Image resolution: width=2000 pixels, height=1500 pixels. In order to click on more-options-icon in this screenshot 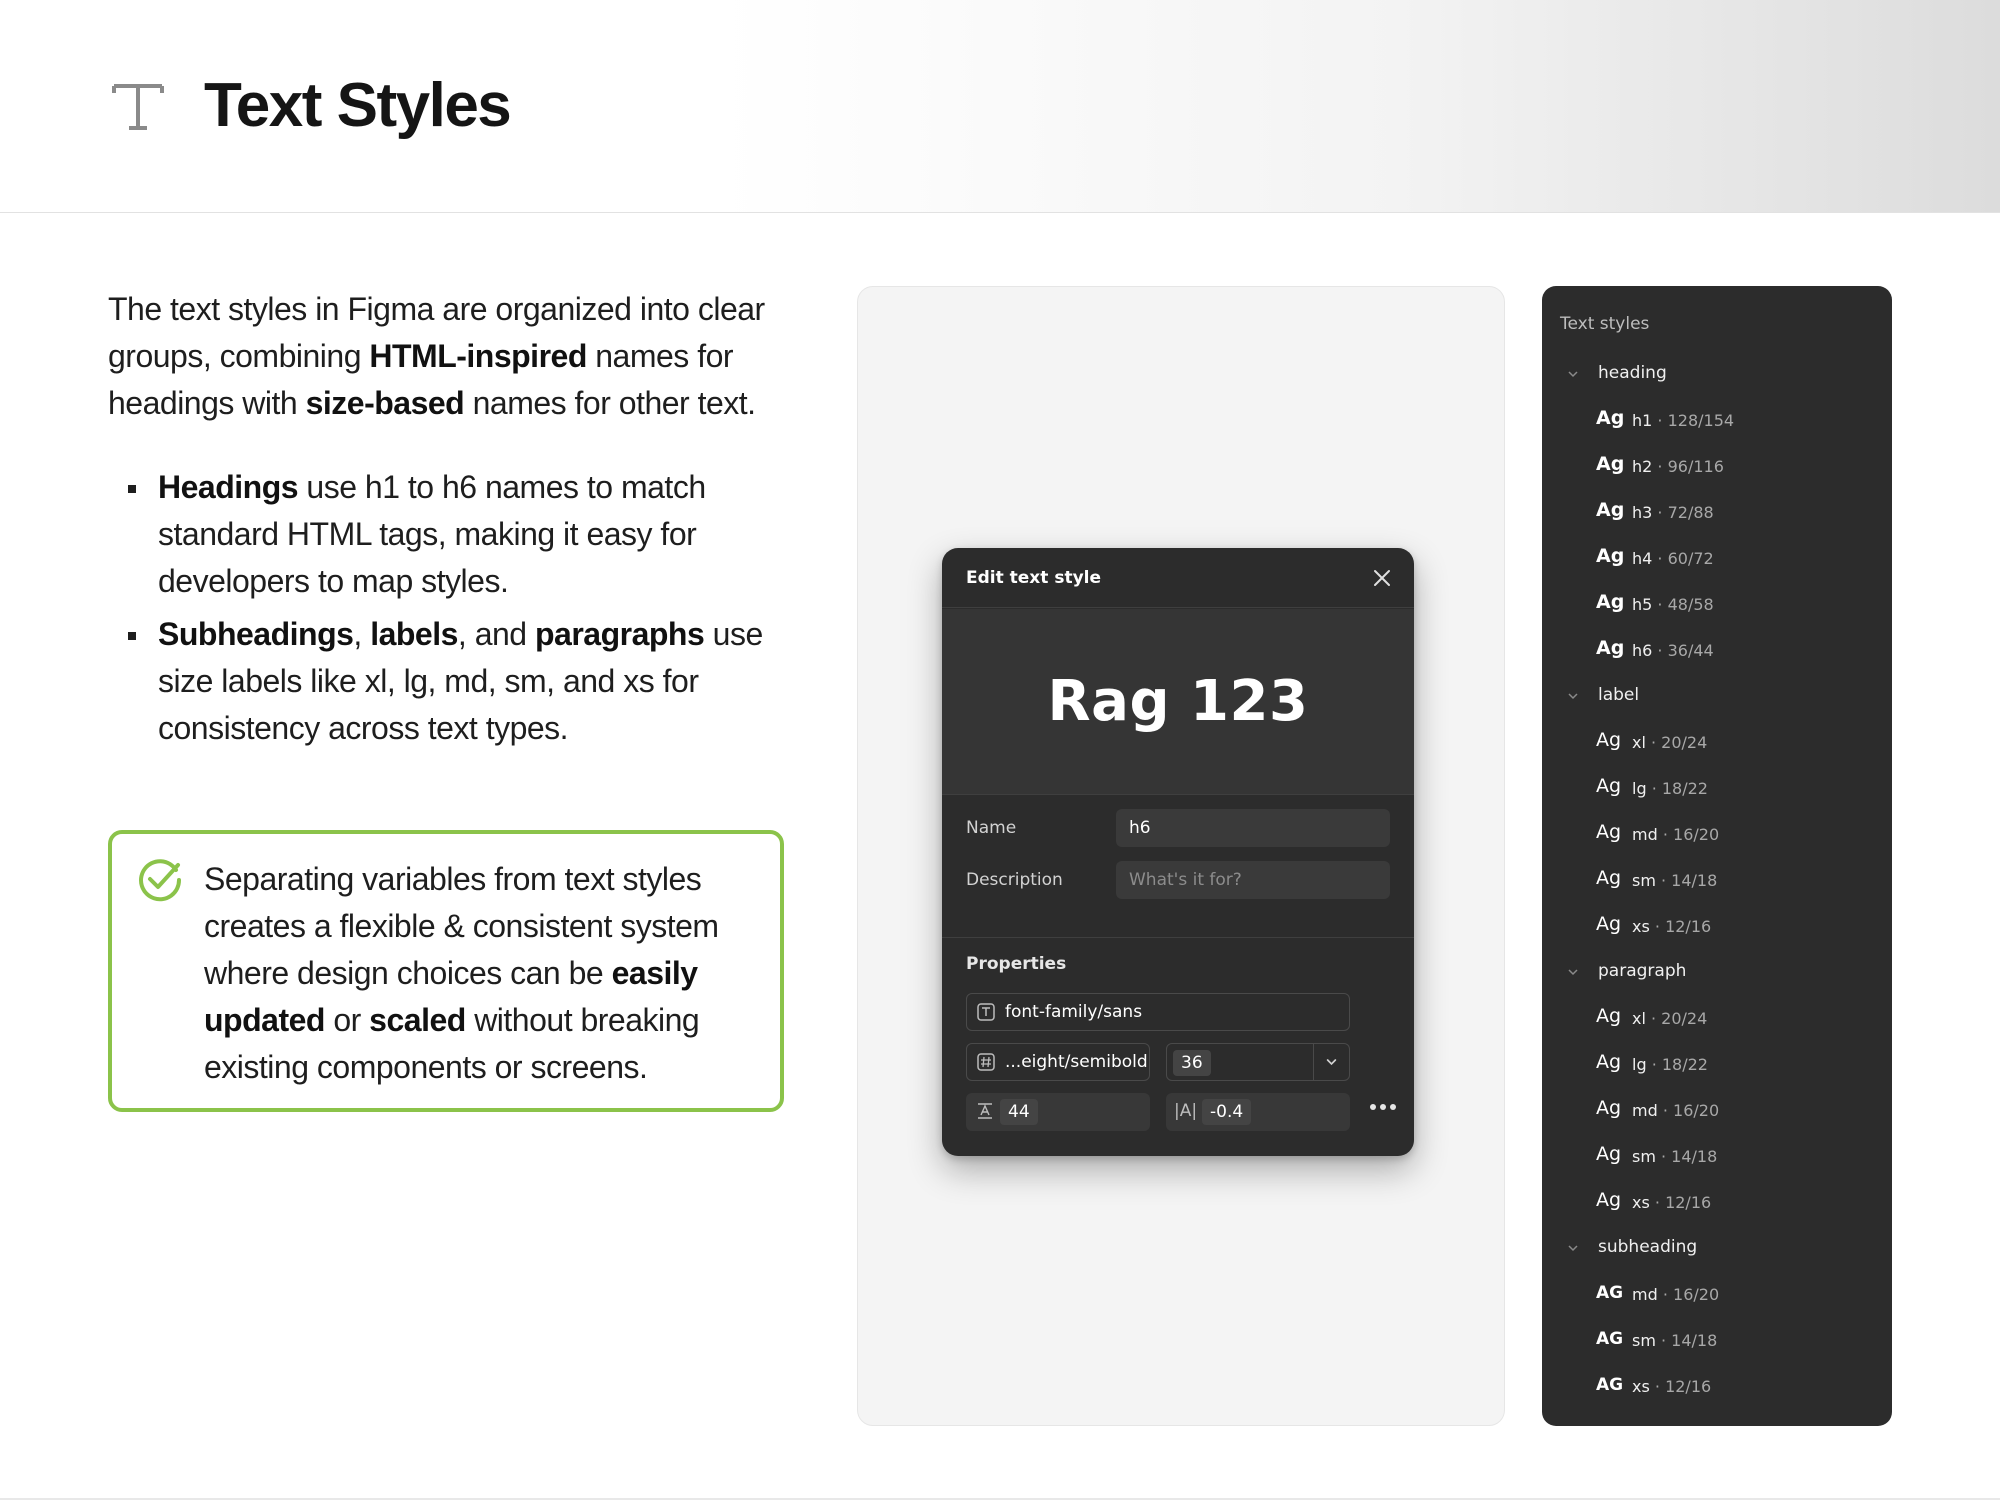, I will do `click(1383, 1107)`.